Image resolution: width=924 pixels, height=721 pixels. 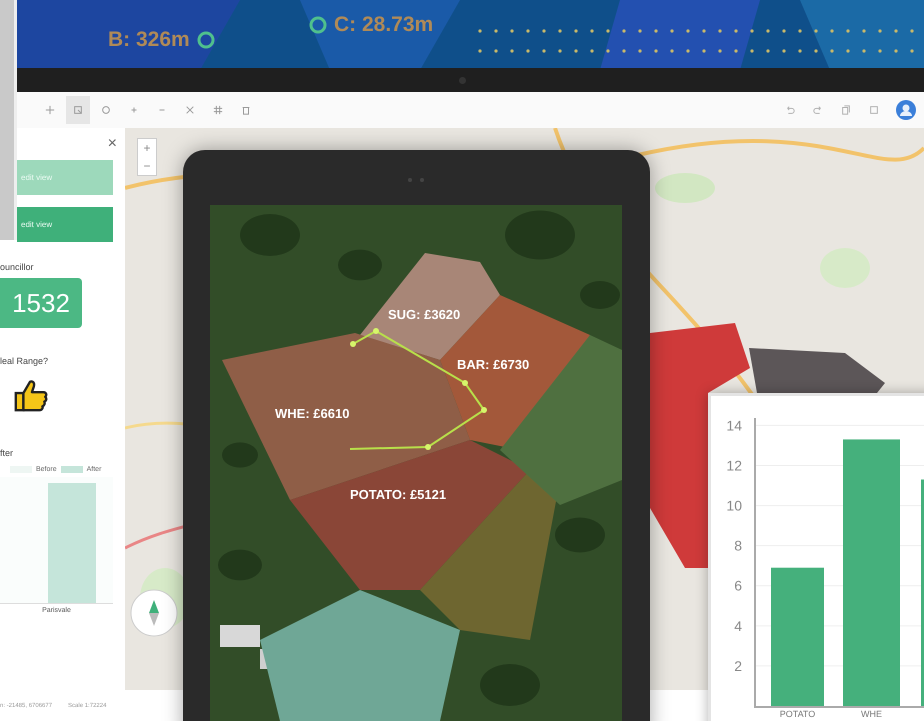 I want to click on category-label: WHE, so click(x=871, y=714).